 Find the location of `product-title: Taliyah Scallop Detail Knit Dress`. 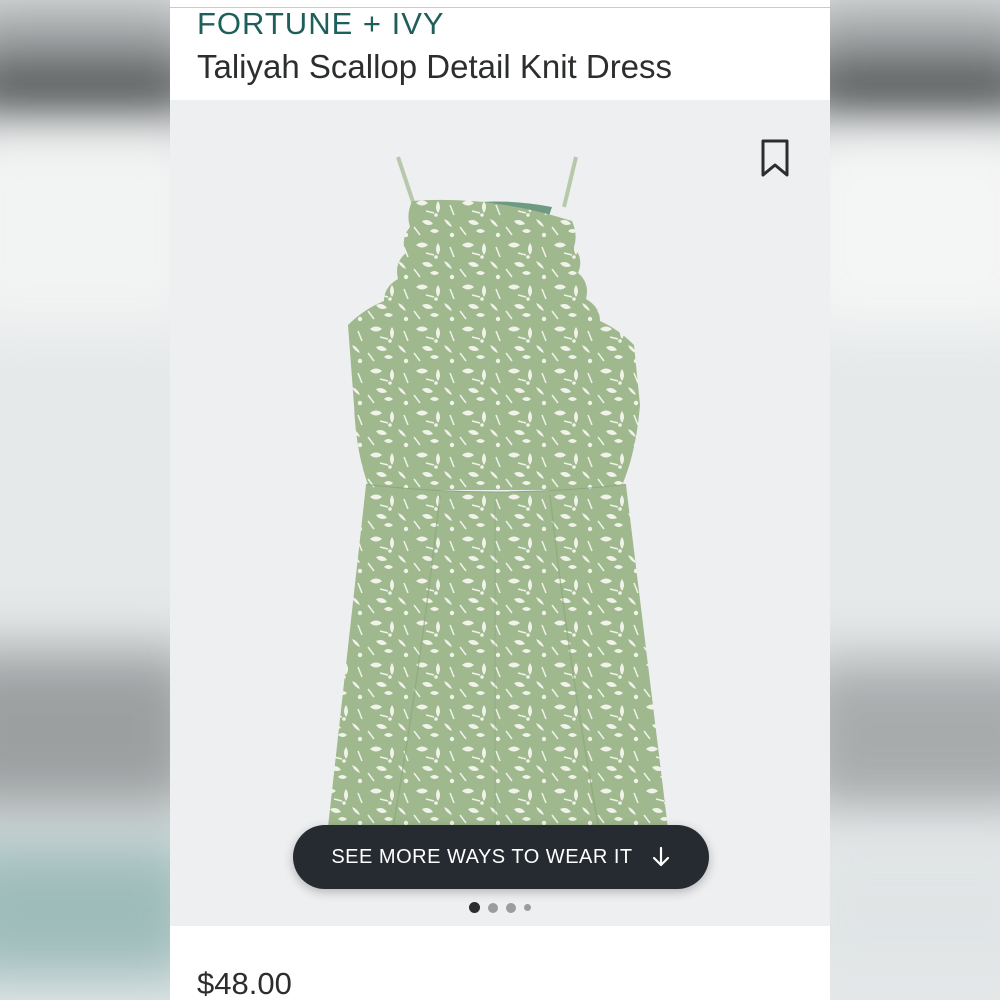

product-title: Taliyah Scallop Detail Knit Dress is located at coordinates (435, 66).